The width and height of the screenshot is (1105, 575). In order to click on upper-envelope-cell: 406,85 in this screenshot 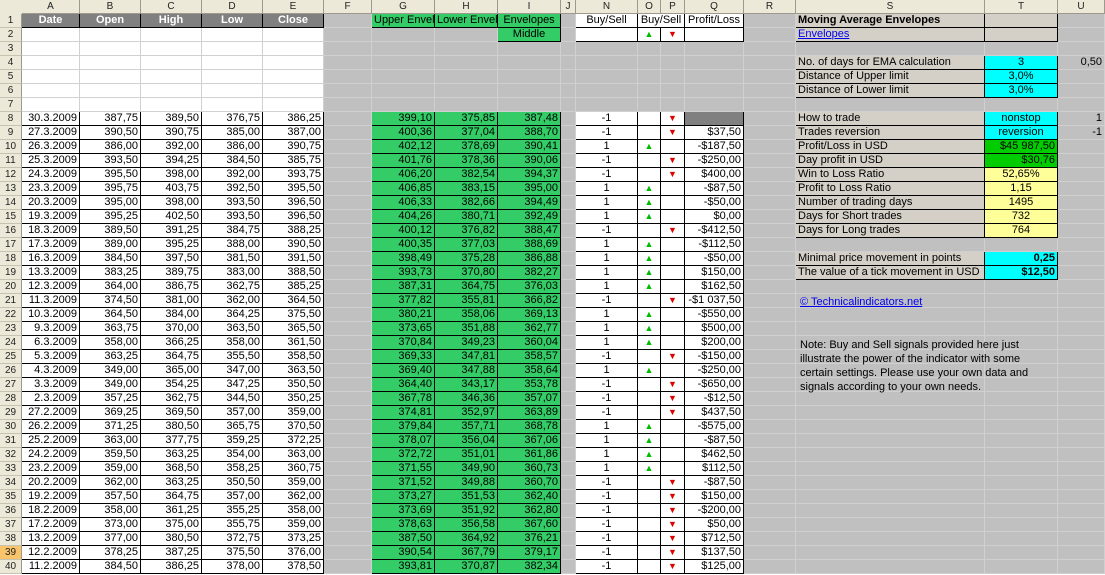, I will do `click(403, 189)`.